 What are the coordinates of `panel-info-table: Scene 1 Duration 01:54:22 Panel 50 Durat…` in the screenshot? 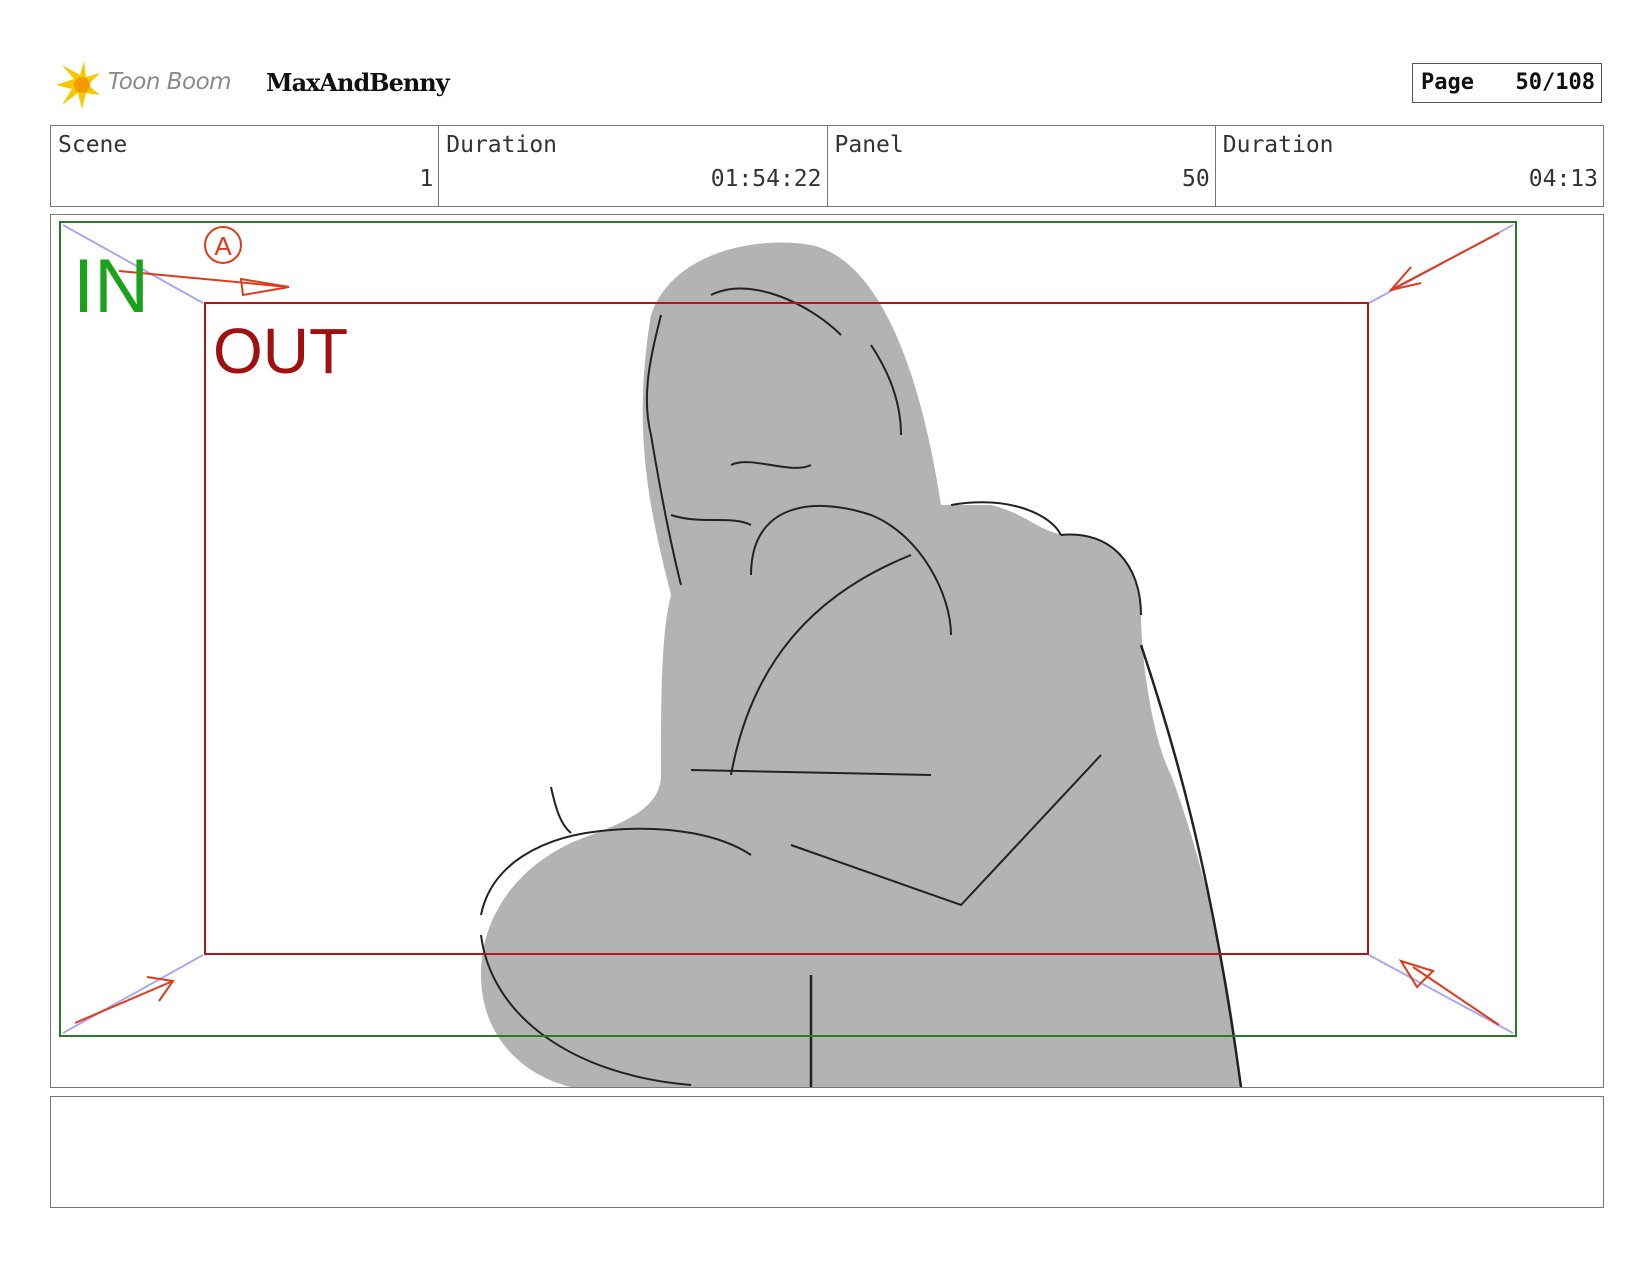 It's located at (827, 166).